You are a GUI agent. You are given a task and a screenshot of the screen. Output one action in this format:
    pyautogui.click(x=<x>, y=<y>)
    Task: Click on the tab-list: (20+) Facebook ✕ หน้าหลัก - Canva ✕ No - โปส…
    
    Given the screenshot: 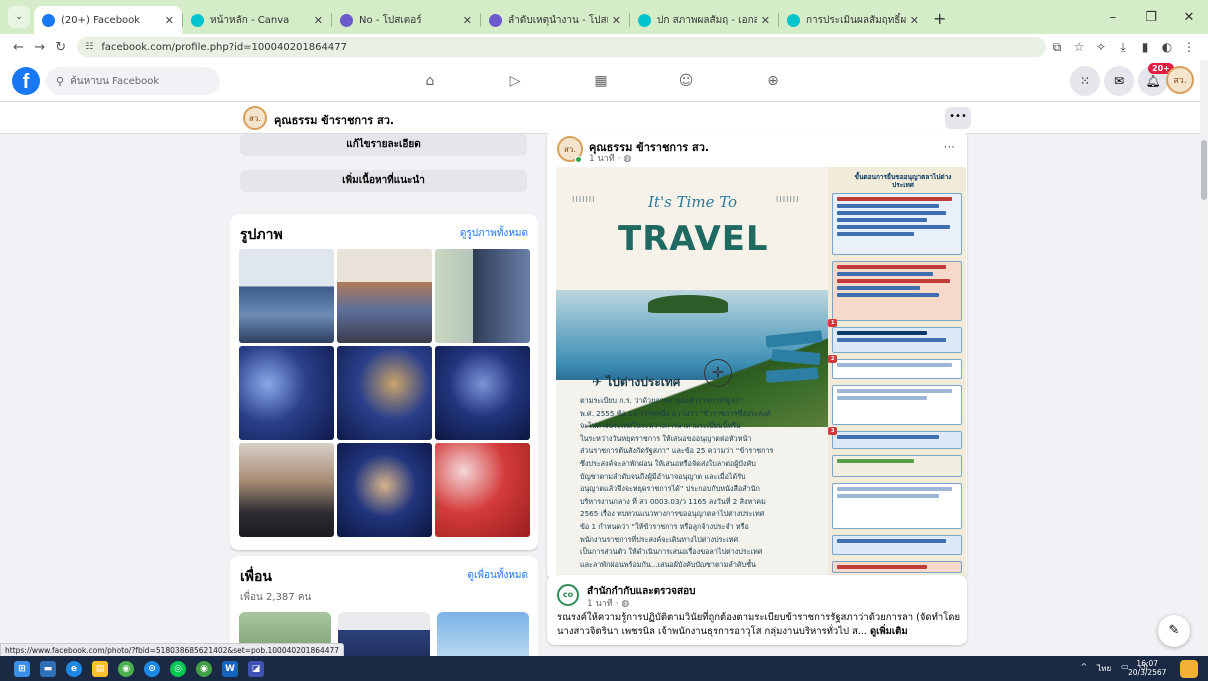 What is the action you would take?
    pyautogui.click(x=480, y=20)
    